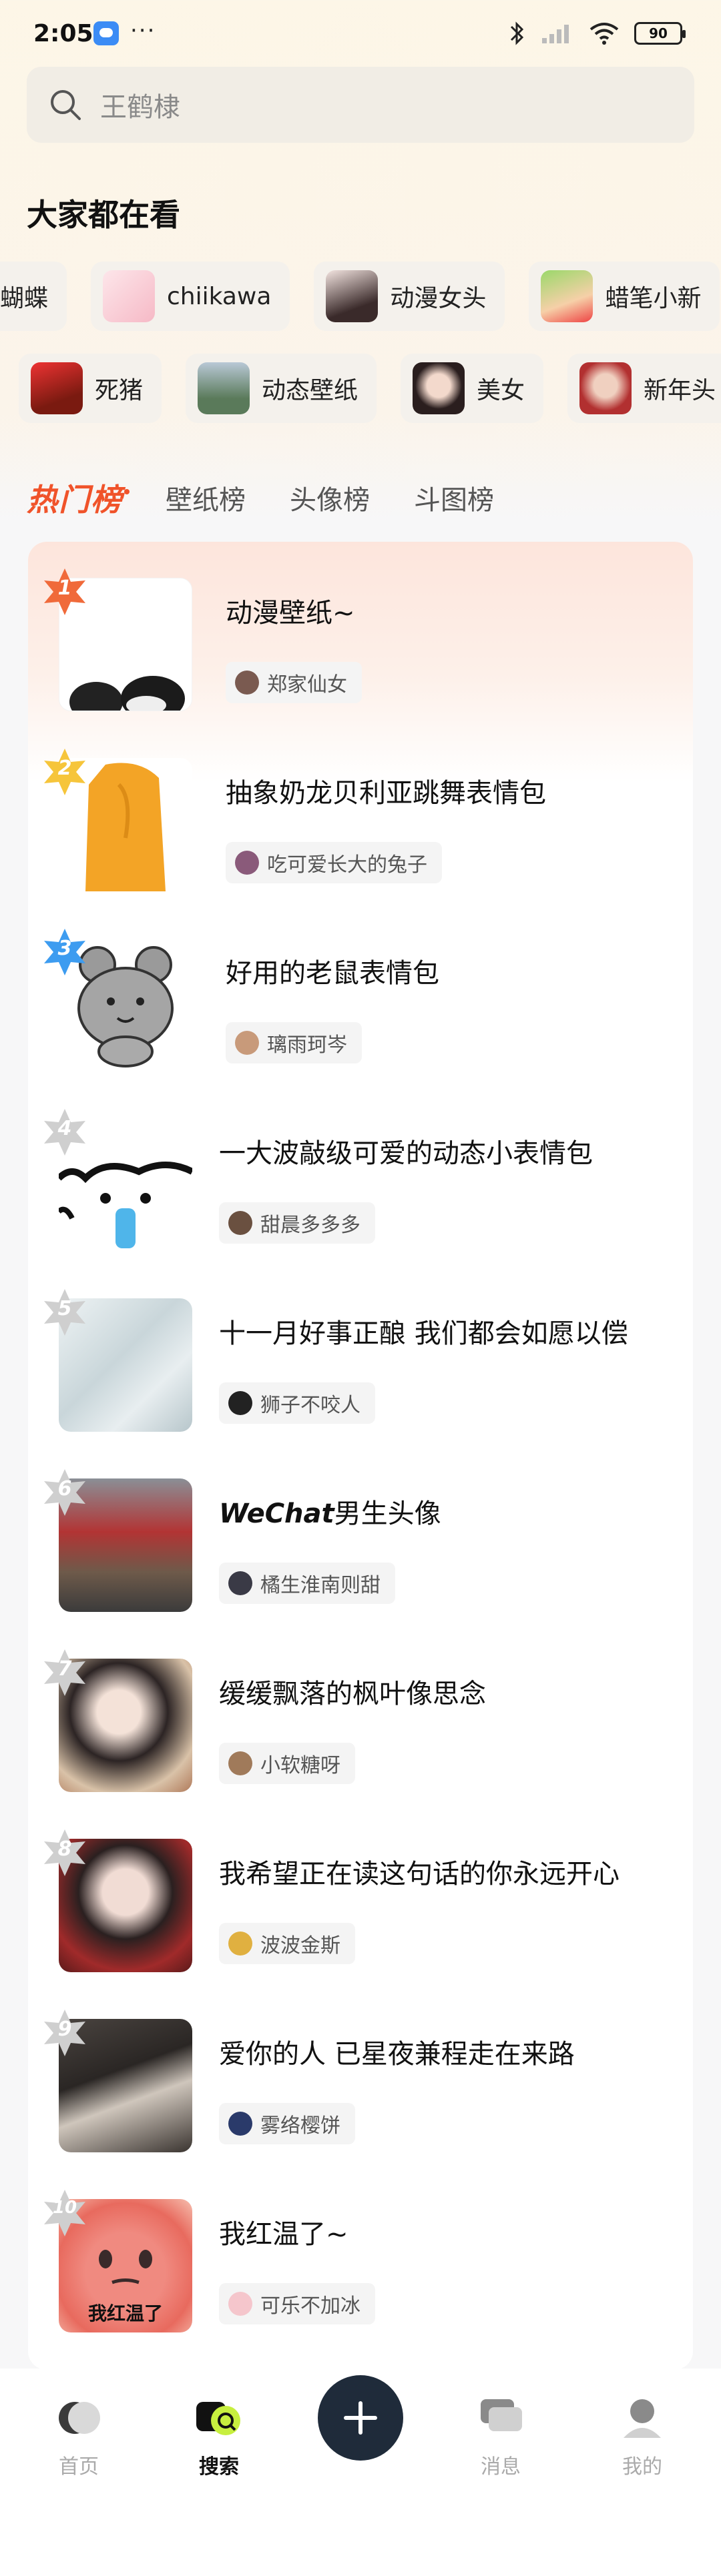  I want to click on search-input: 王鹤棣, so click(360, 105).